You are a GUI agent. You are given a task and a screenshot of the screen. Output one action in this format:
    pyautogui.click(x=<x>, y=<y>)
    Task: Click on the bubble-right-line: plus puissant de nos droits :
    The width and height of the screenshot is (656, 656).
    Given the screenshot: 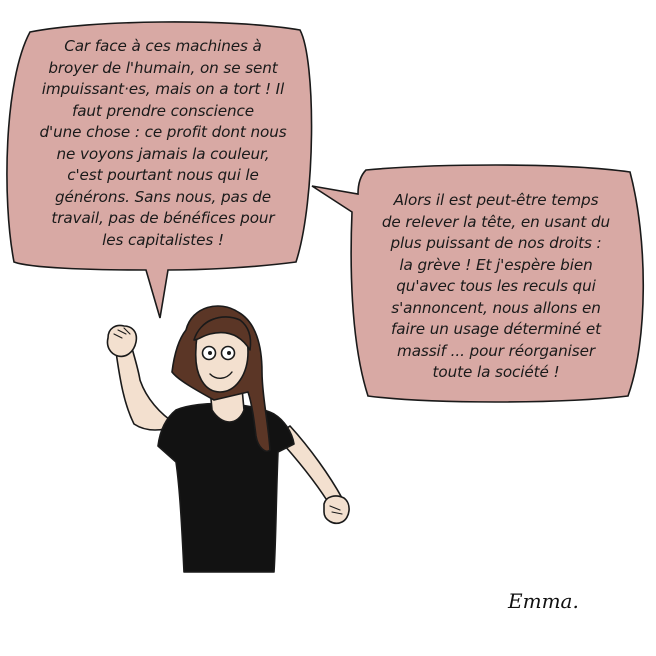 What is the action you would take?
    pyautogui.click(x=496, y=243)
    